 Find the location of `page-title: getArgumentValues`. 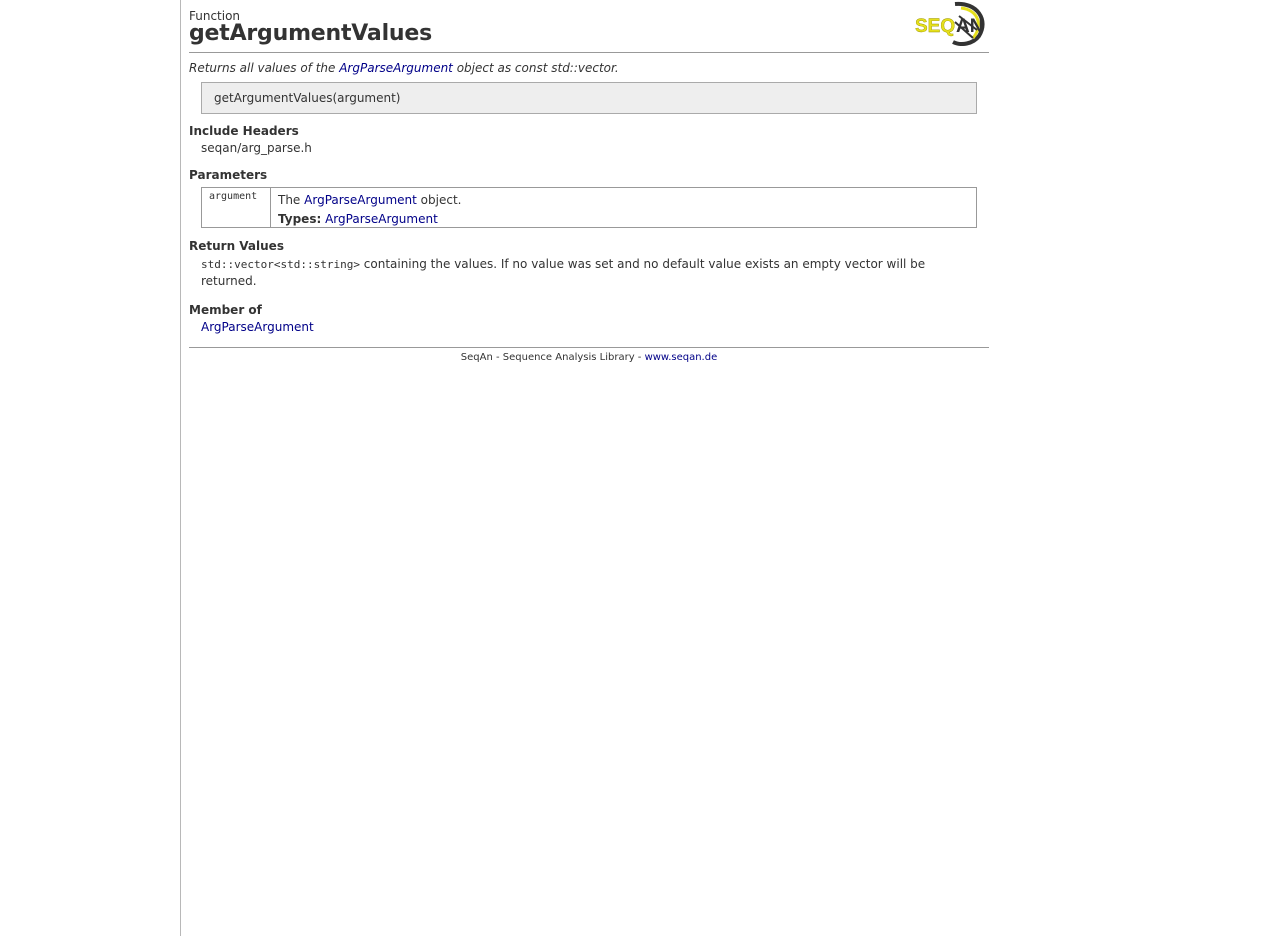

page-title: getArgumentValues is located at coordinates (310, 33).